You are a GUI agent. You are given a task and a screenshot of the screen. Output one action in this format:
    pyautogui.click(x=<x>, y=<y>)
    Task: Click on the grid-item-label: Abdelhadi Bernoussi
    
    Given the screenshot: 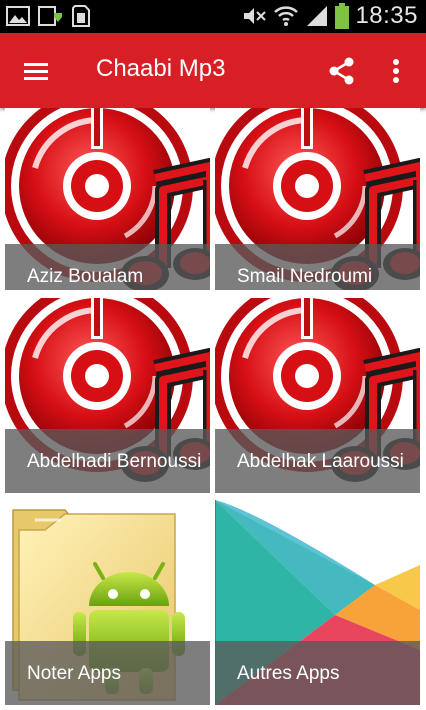 What is the action you would take?
    pyautogui.click(x=114, y=461)
    